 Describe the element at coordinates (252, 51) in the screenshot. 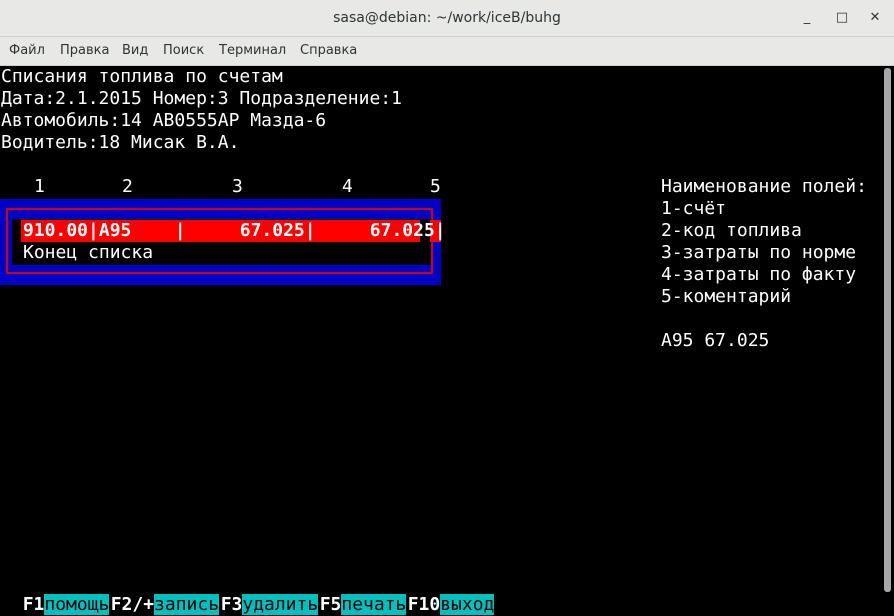

I see `menu-terminal: Терминал` at that location.